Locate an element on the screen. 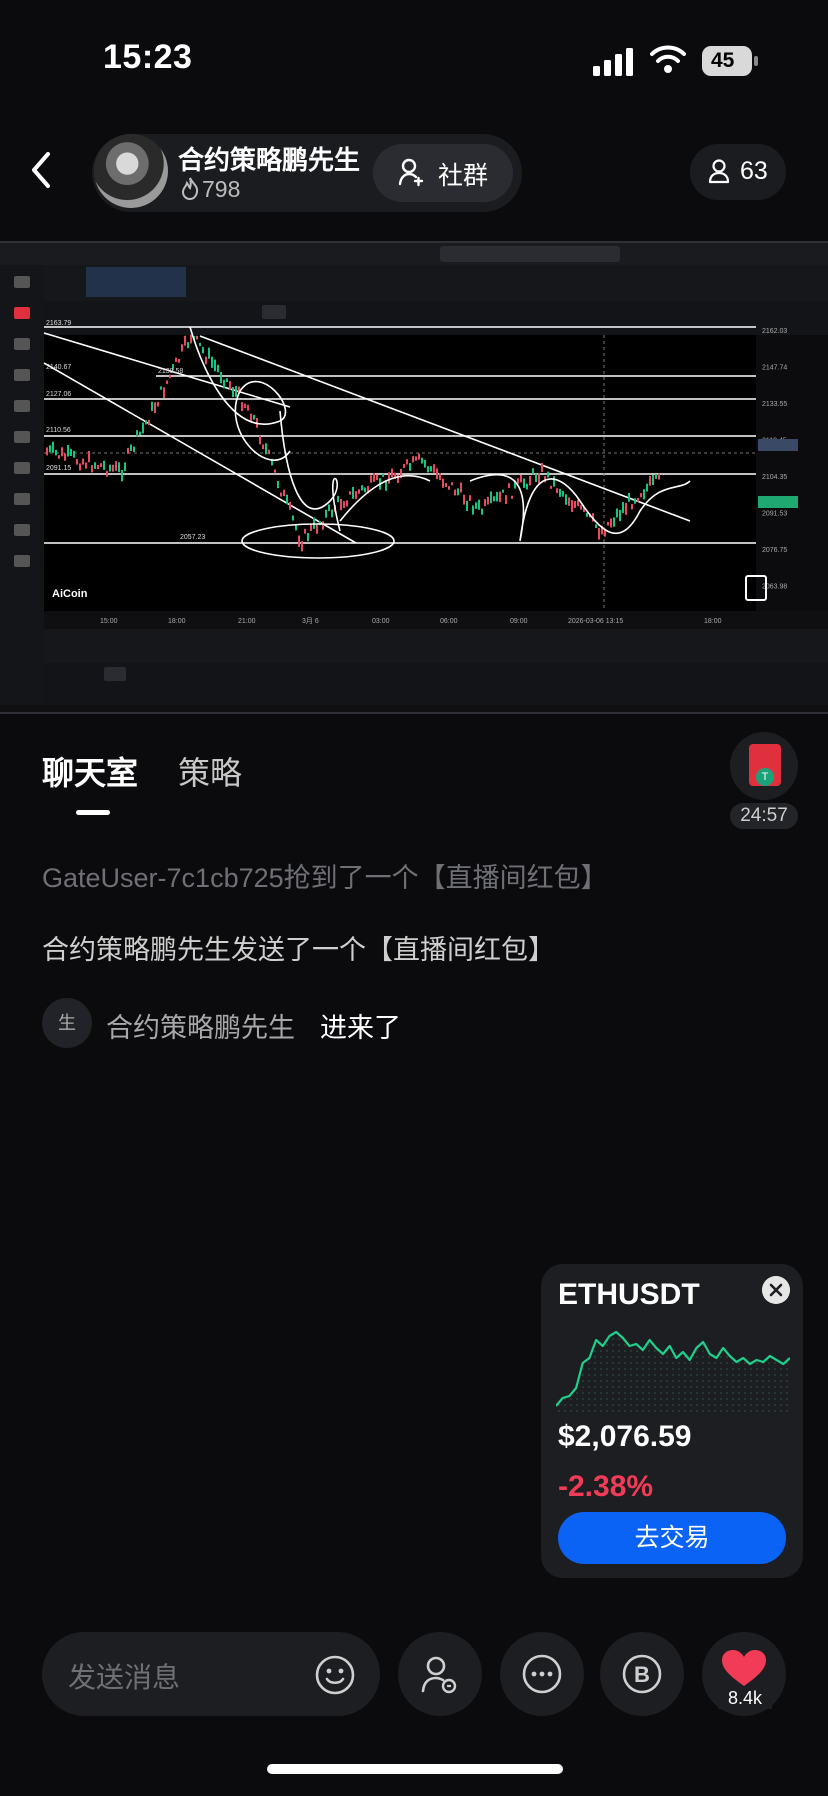  price-sparkline is located at coordinates (673, 1372).